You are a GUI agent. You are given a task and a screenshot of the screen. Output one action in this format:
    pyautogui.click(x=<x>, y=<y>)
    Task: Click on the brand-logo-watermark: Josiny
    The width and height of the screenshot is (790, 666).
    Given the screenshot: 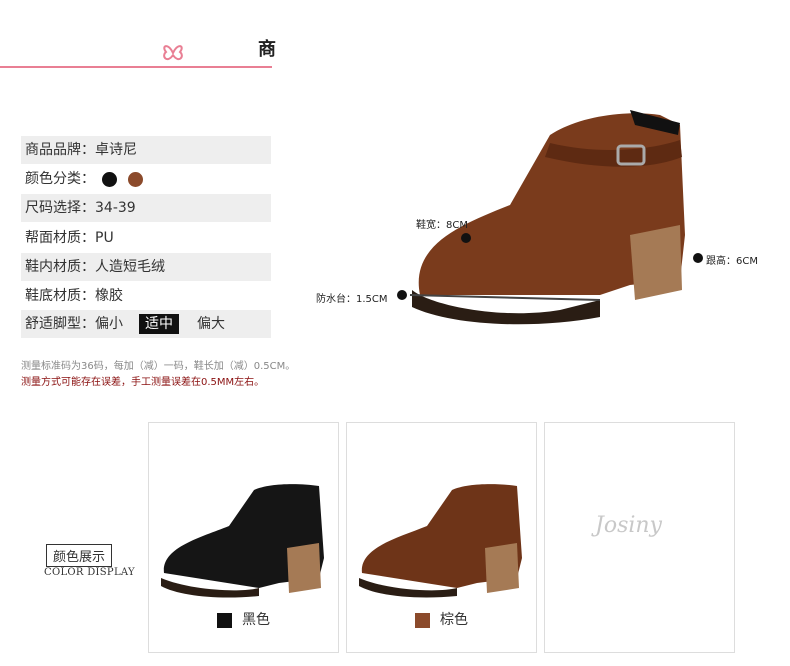 What is the action you would take?
    pyautogui.click(x=628, y=525)
    